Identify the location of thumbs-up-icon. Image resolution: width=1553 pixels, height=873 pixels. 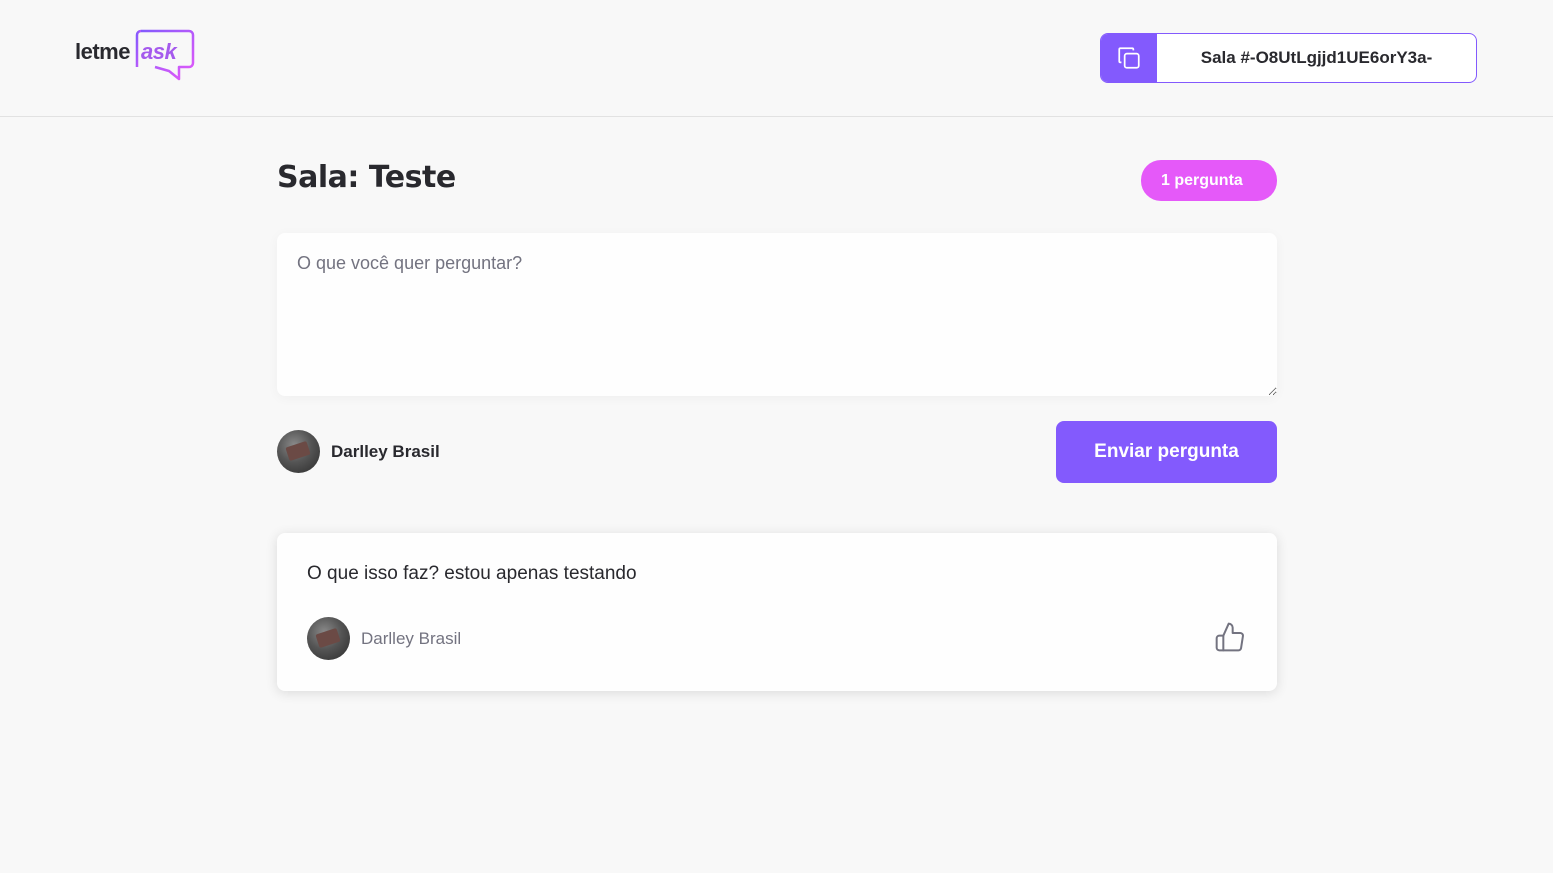
(1229, 637).